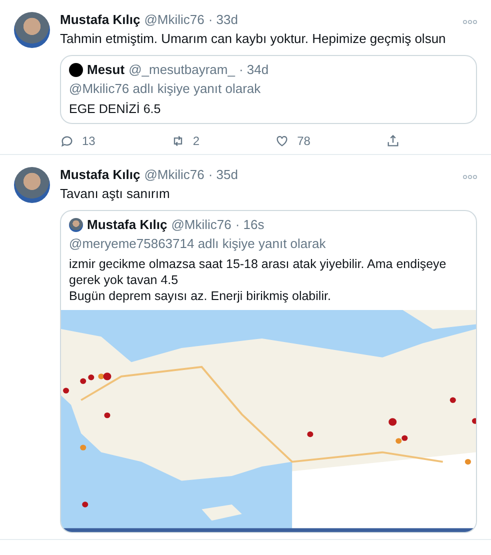 The image size is (491, 555). I want to click on tweet-text: Tahmin etmiştim. Umarım can kaybı yoktur. Hepimize geçmiş olsun, so click(253, 38).